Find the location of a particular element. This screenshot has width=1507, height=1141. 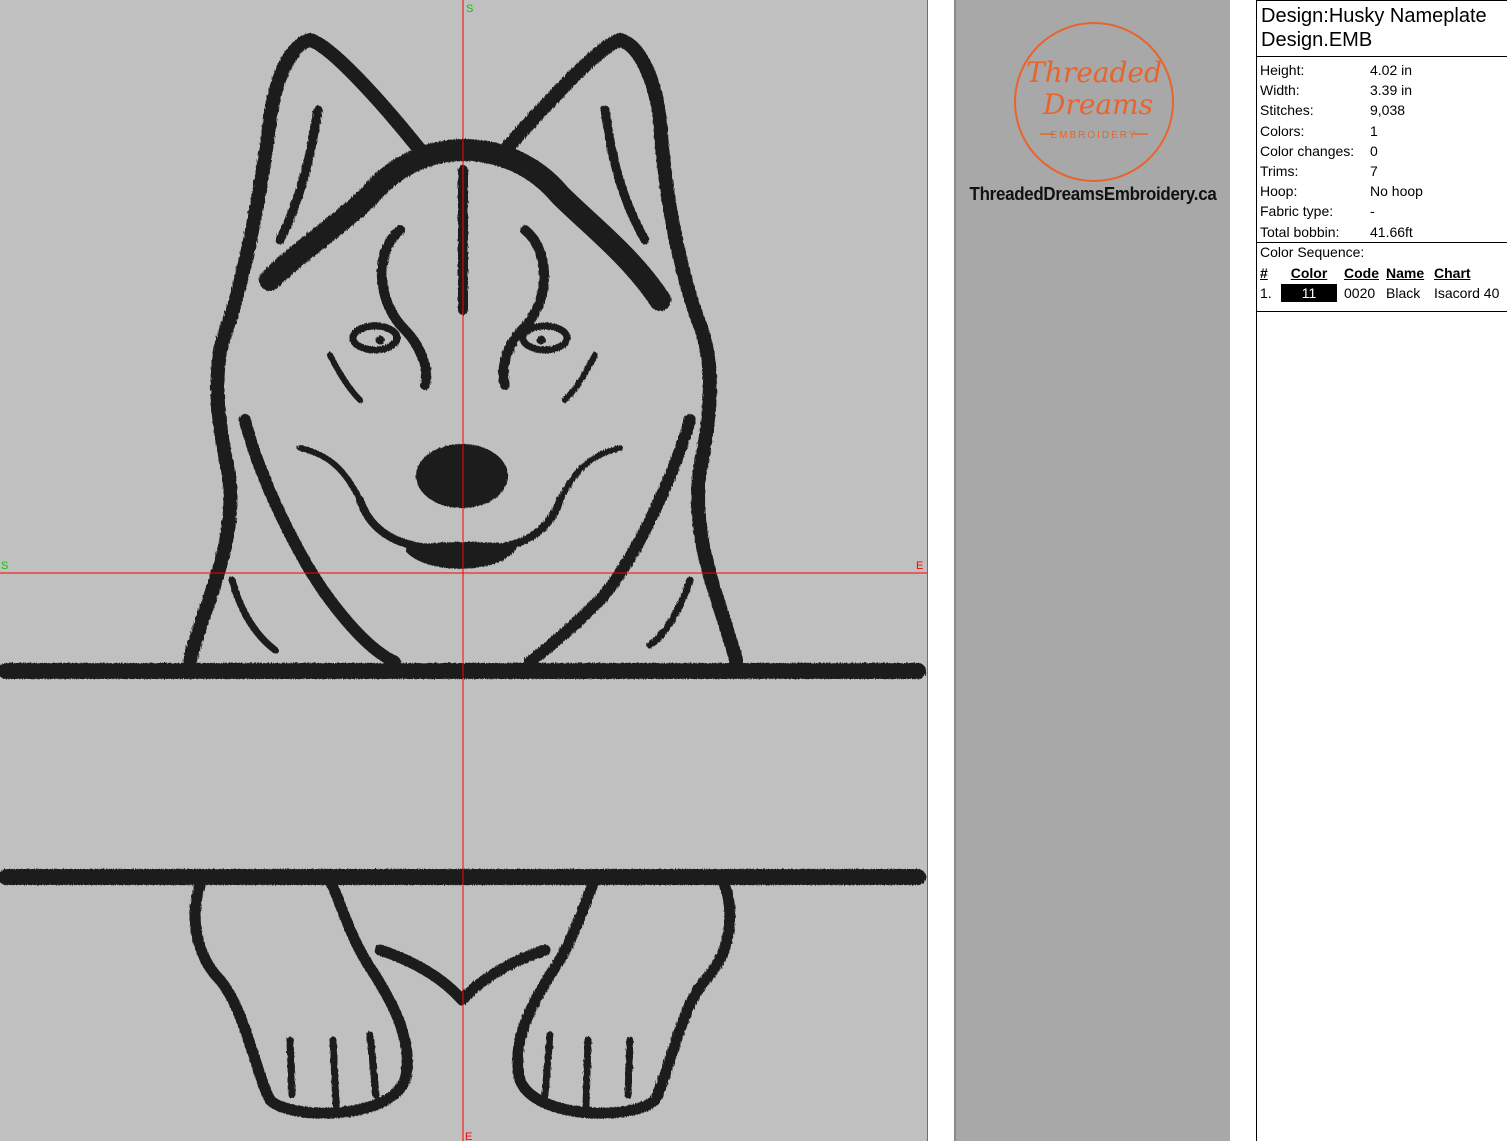

color-sequence-row: 1. 11 0020 Black Isacord 40 is located at coordinates (1382, 293).